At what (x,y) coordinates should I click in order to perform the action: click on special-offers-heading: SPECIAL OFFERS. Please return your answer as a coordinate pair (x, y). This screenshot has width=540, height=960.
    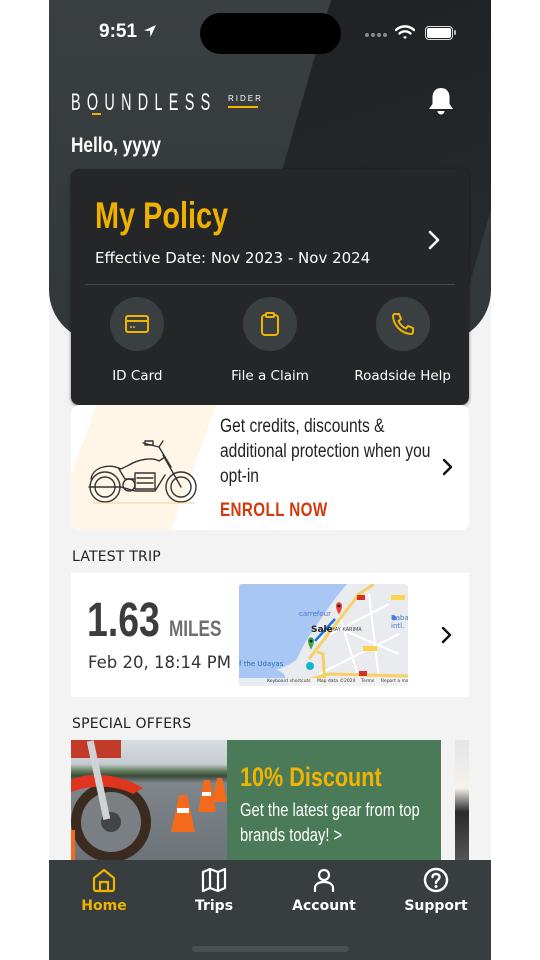
    Looking at the image, I should click on (132, 724).